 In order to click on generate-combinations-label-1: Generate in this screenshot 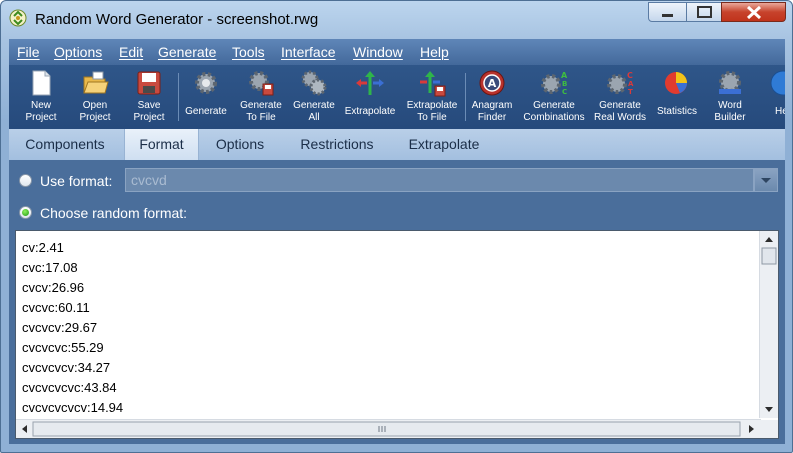, I will do `click(554, 105)`.